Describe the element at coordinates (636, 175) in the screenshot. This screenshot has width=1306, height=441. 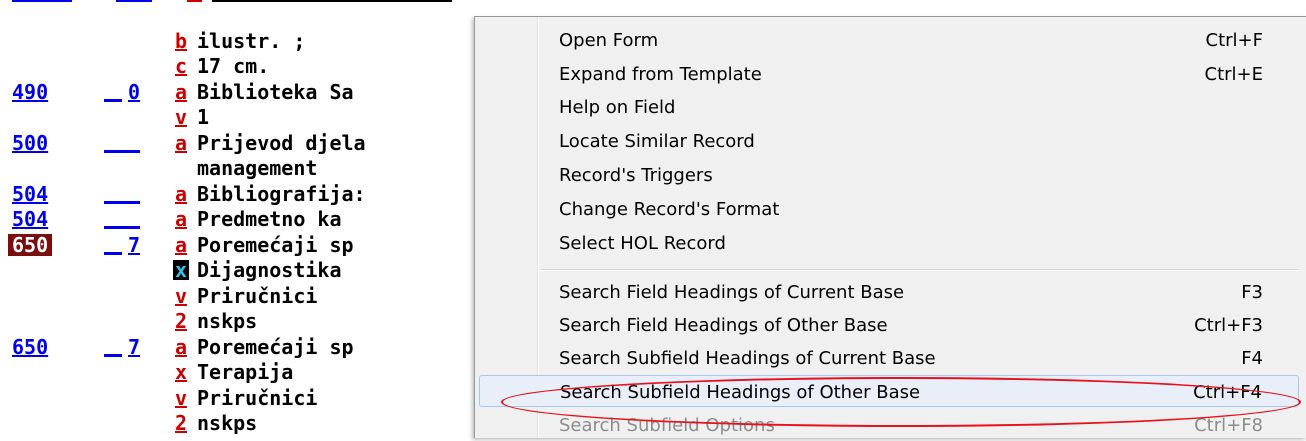
I see `menu-item-label: Record's Triggers` at that location.